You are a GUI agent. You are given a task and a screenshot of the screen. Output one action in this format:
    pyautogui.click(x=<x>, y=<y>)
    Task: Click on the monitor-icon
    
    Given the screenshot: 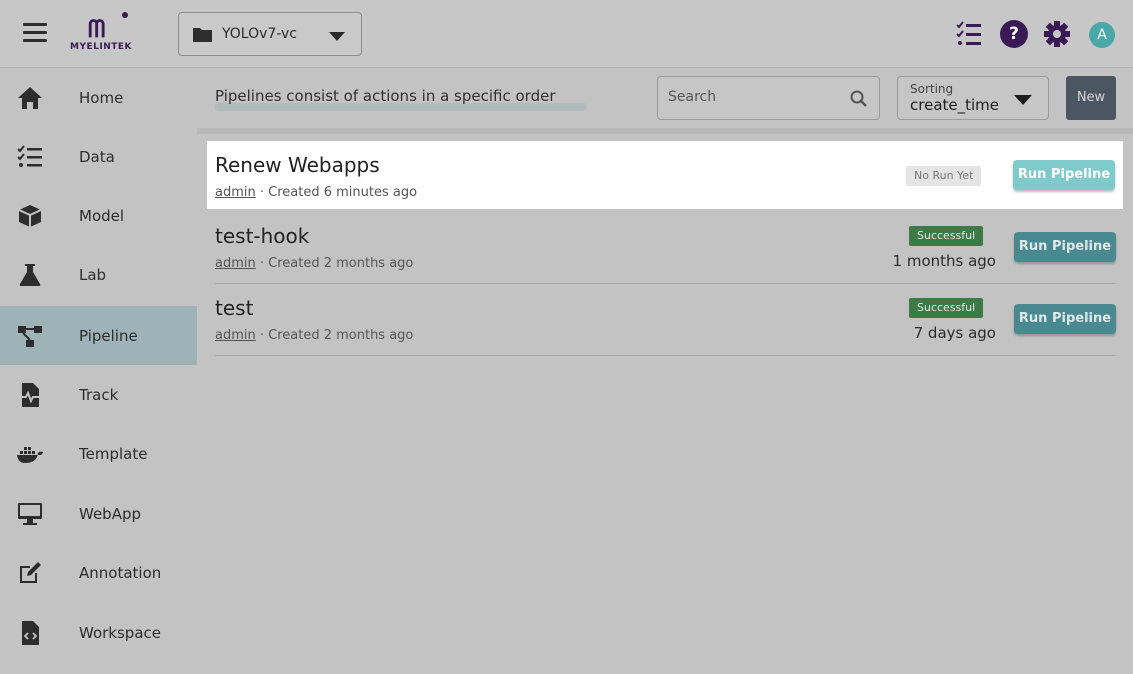 What is the action you would take?
    pyautogui.click(x=30, y=514)
    